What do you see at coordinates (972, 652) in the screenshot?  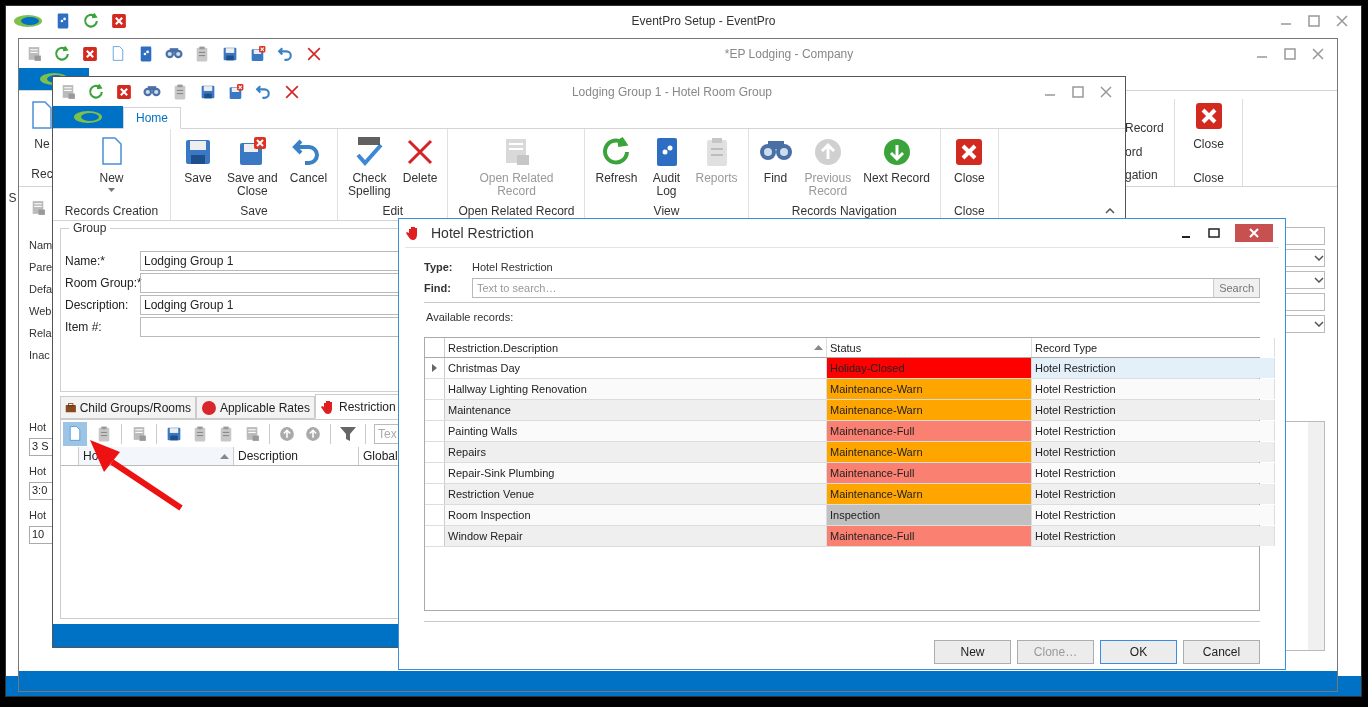 I see `dialog-button: New` at bounding box center [972, 652].